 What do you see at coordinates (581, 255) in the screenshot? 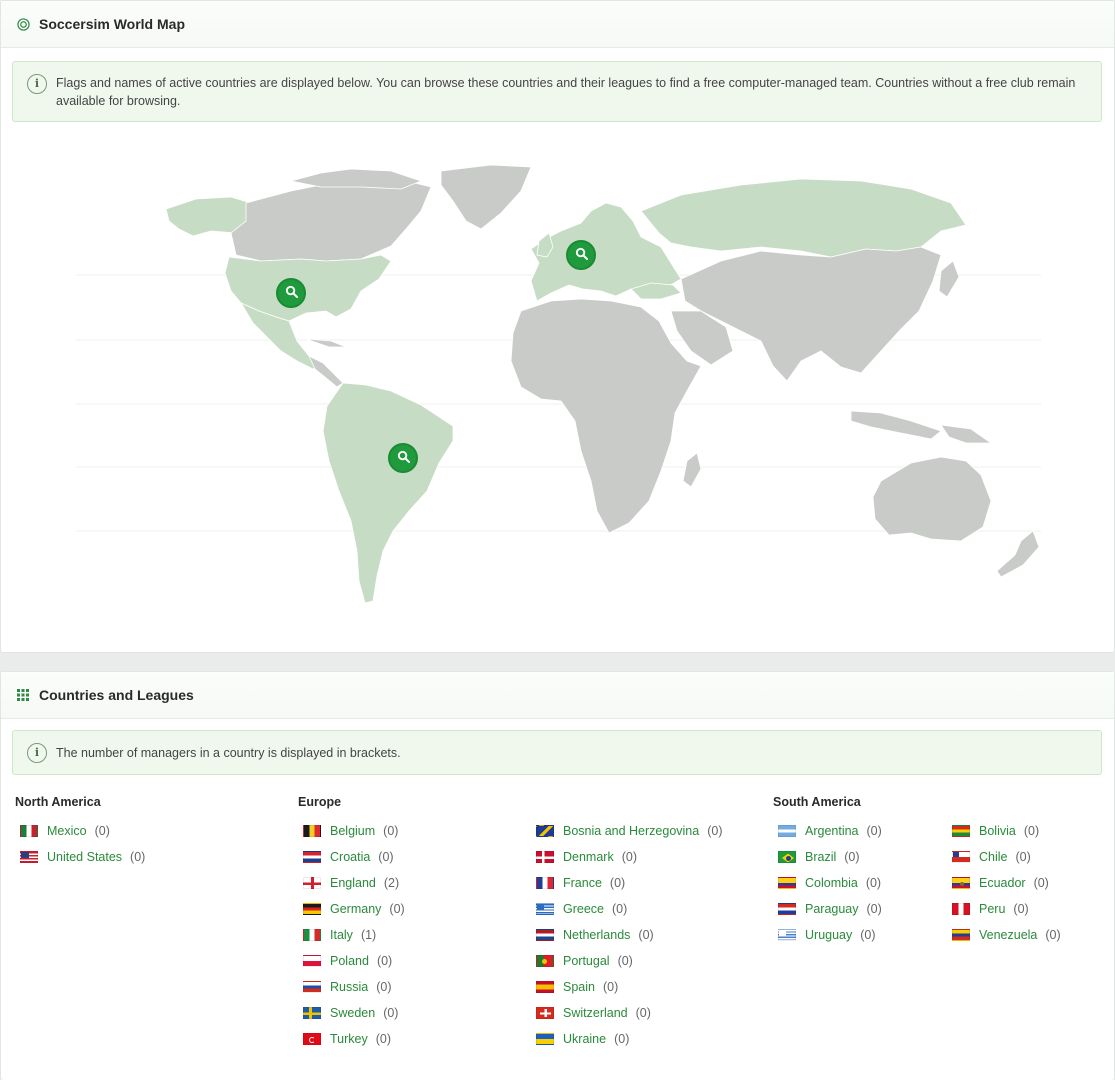
I see `marker-europe` at bounding box center [581, 255].